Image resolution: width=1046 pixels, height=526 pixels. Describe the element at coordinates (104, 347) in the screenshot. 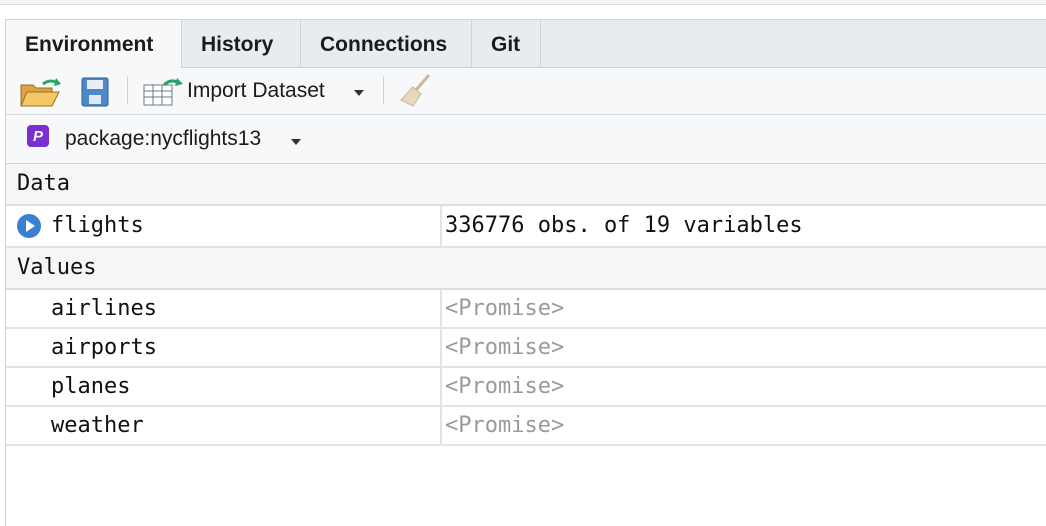

I see `object-name: airports` at that location.